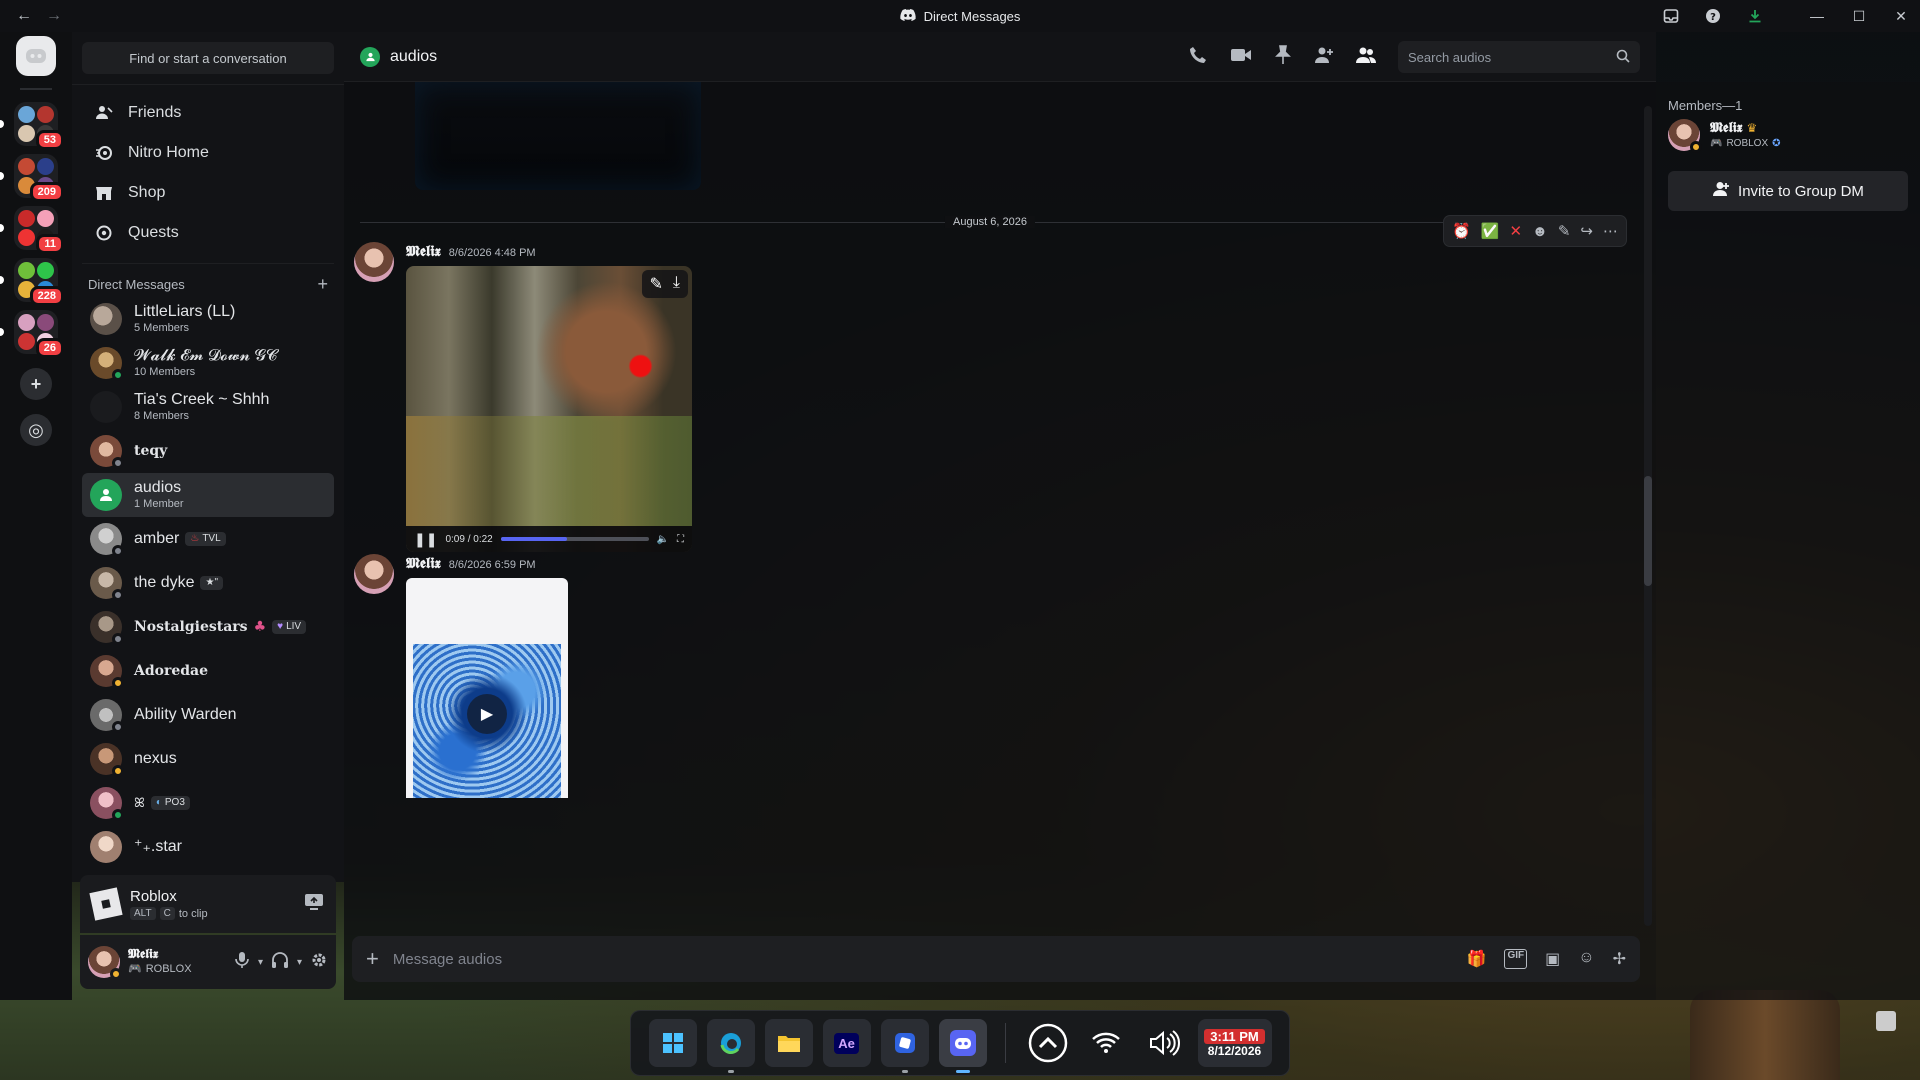 The width and height of the screenshot is (1920, 1080). Describe the element at coordinates (1648, 531) in the screenshot. I see `scrollbar-thumb` at that location.